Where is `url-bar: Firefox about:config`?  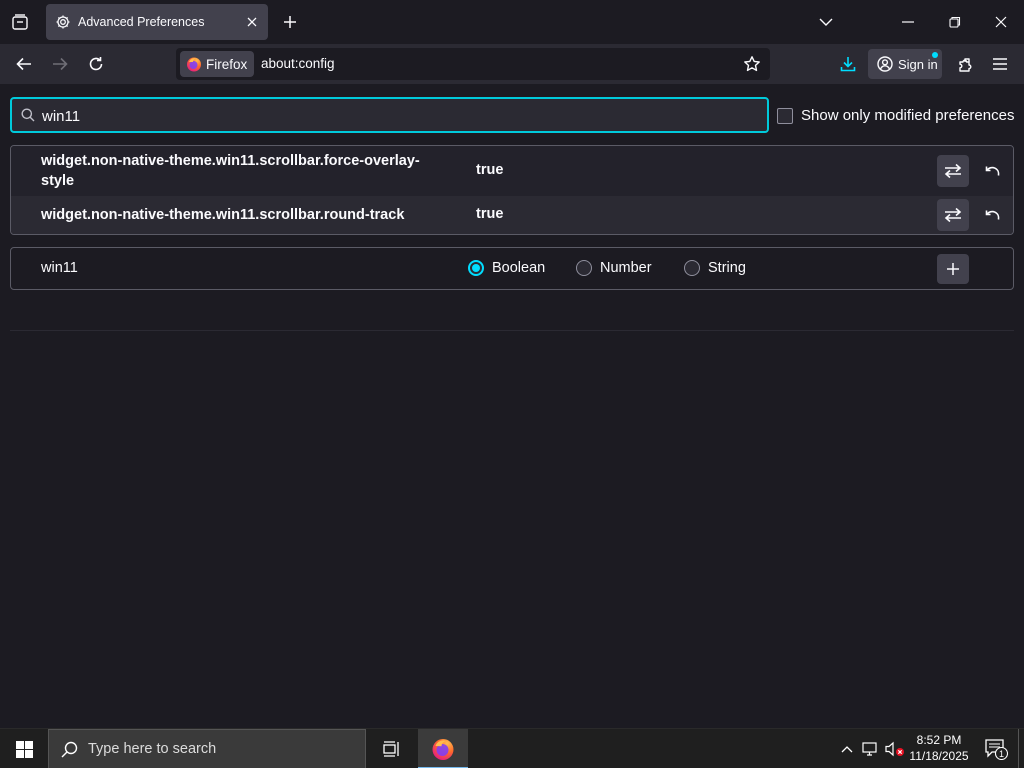
url-bar: Firefox about:config is located at coordinates (473, 64).